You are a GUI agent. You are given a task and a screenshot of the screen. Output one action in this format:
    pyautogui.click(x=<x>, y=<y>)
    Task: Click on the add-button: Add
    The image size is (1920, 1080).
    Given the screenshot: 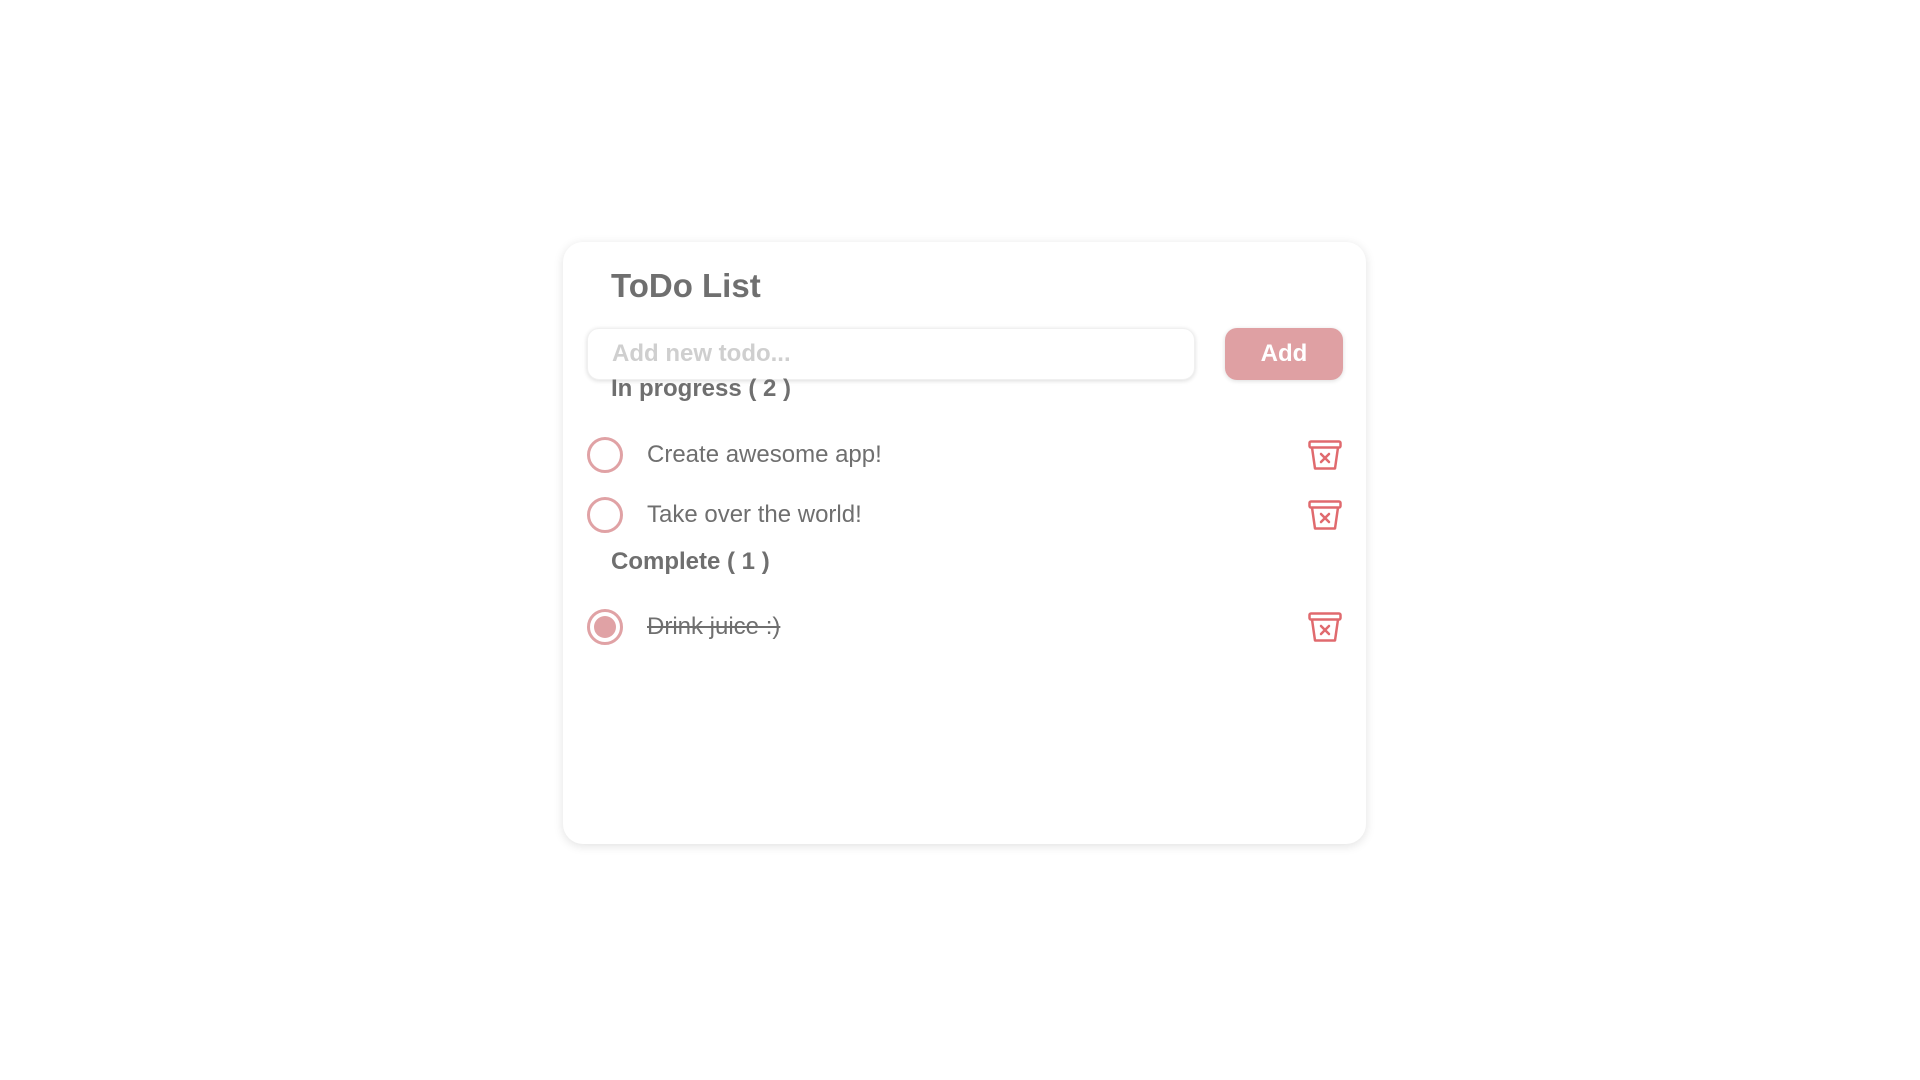 What is the action you would take?
    pyautogui.click(x=1284, y=354)
    